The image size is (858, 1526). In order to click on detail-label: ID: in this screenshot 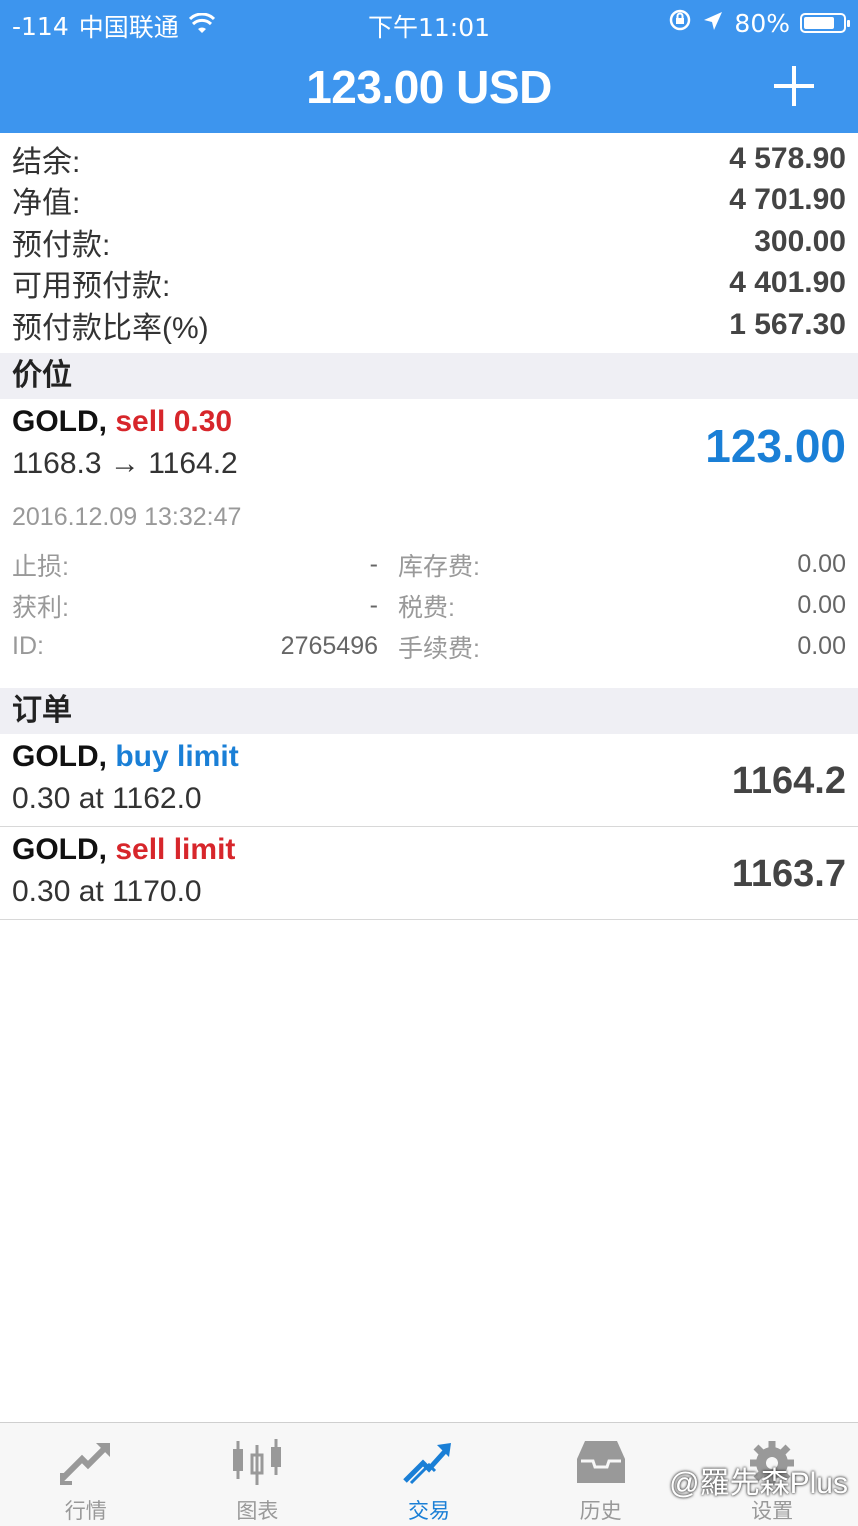, I will do `click(28, 646)`.